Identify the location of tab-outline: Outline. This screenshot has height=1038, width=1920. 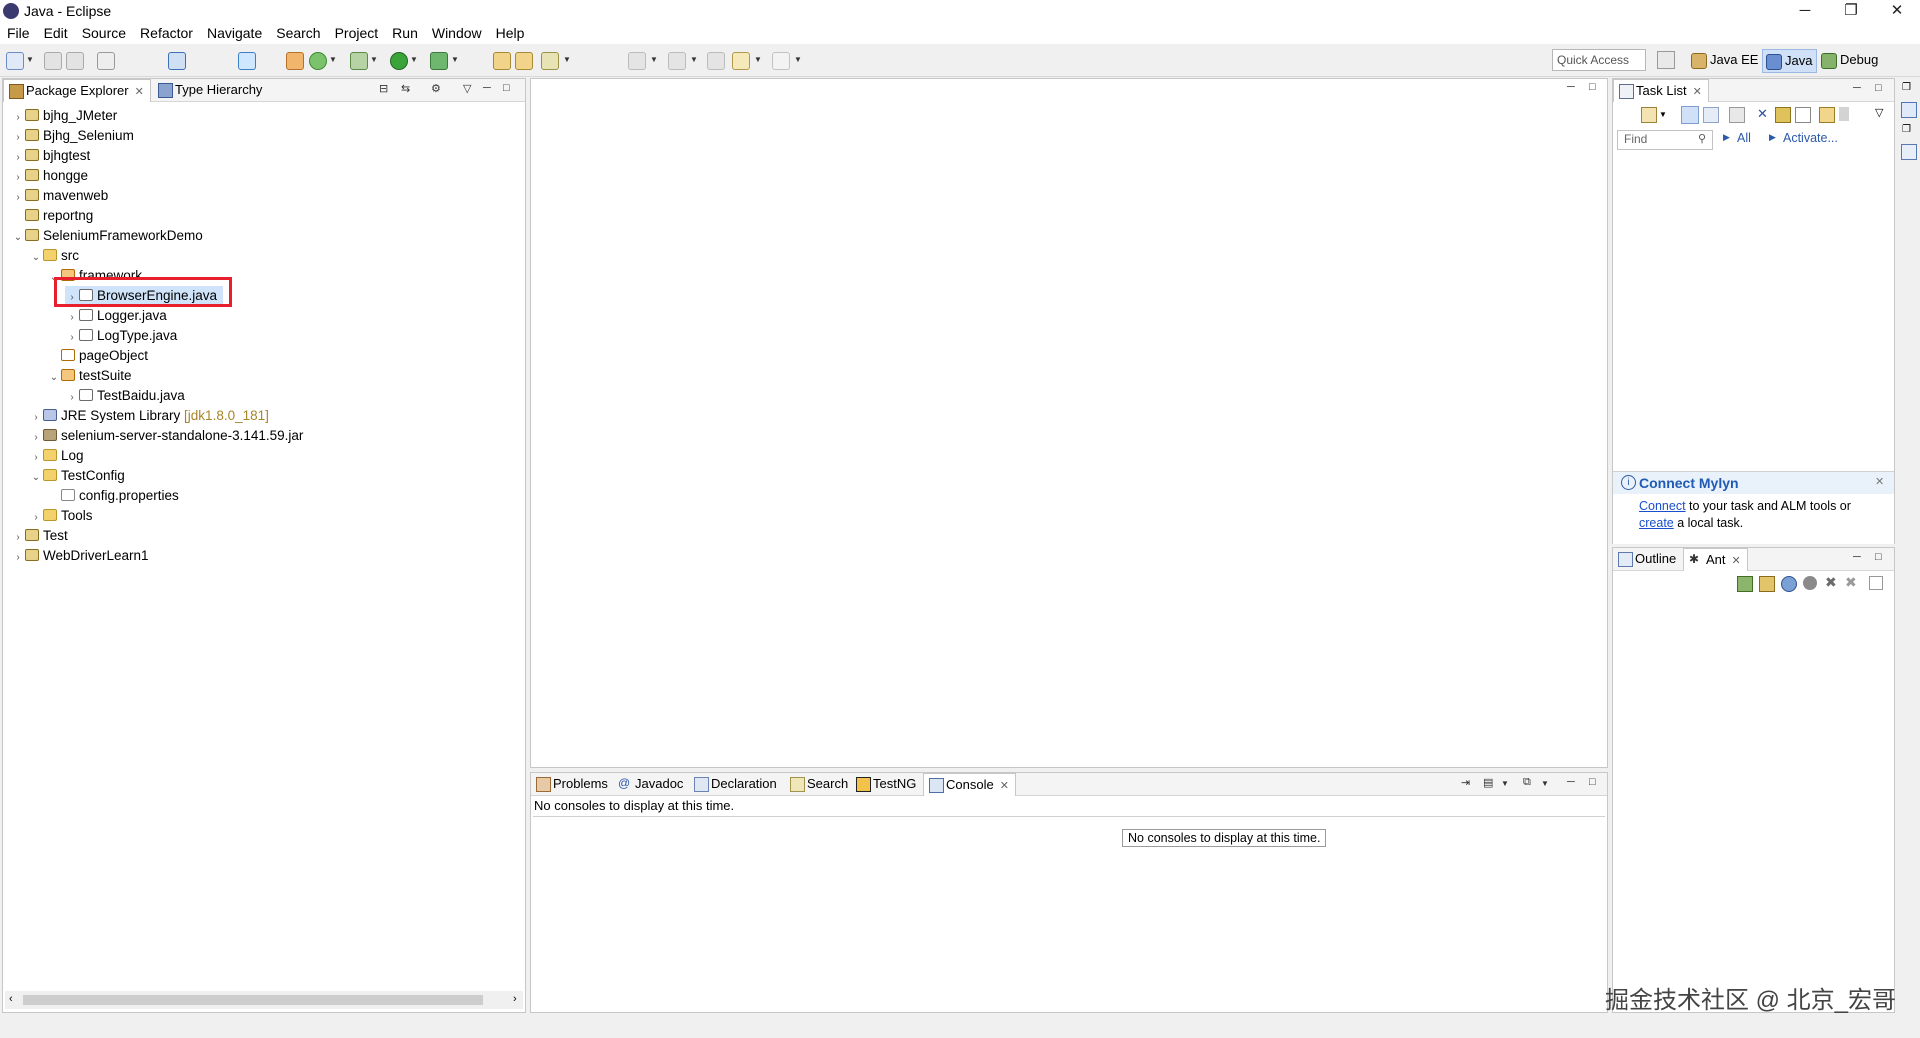
(1647, 559).